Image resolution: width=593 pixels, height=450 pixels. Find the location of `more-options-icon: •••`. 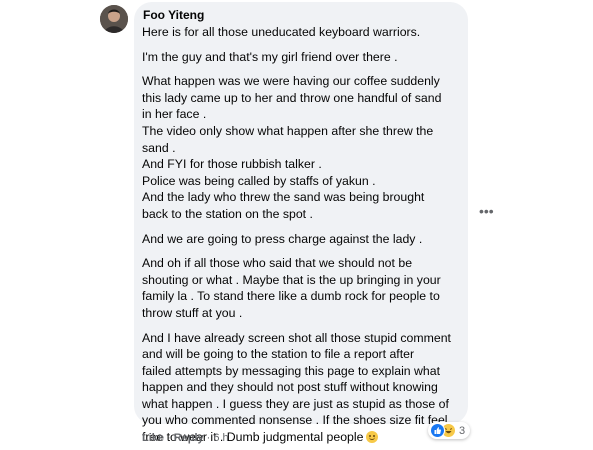

more-options-icon: ••• is located at coordinates (486, 211).